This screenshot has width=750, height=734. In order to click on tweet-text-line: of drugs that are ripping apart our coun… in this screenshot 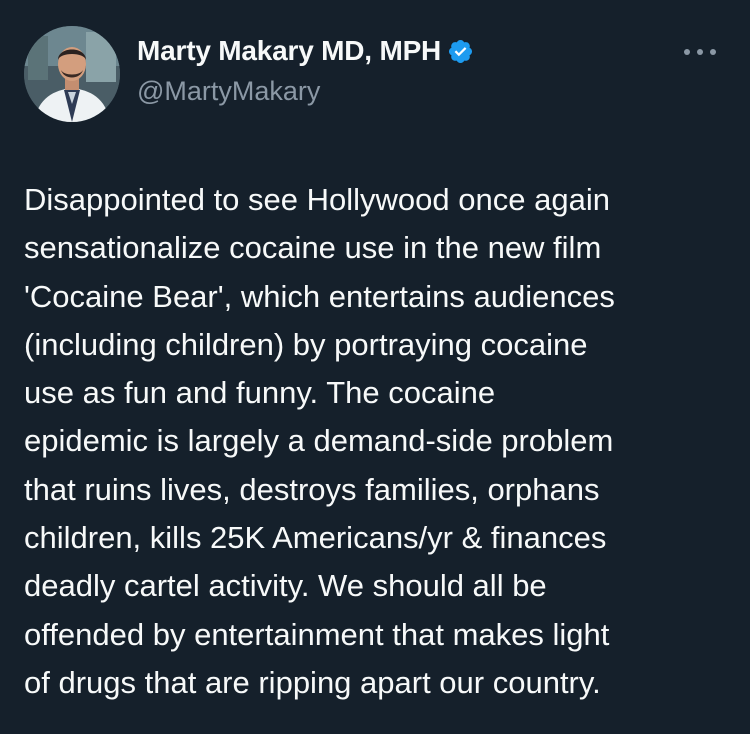, I will do `click(312, 682)`.